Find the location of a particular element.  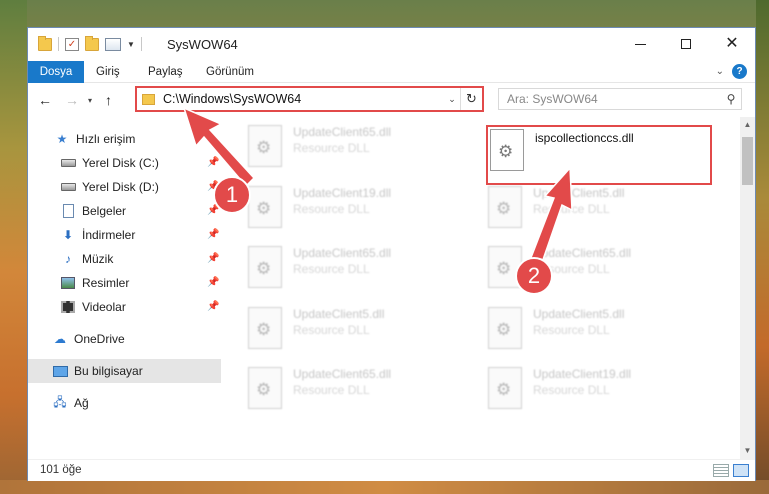

step-callout-2: 2 is located at coordinates (534, 276).